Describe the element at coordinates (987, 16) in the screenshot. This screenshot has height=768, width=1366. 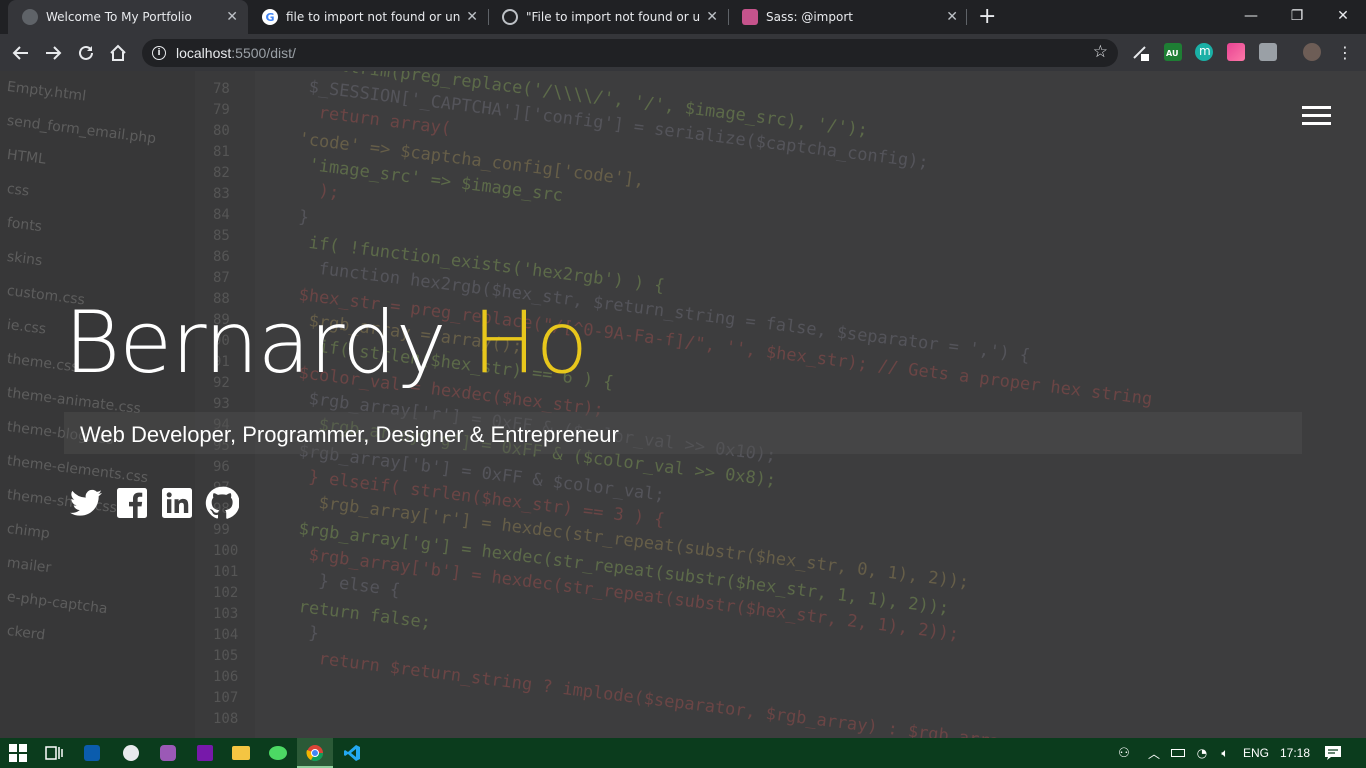
I see `new-tab-button: +` at that location.